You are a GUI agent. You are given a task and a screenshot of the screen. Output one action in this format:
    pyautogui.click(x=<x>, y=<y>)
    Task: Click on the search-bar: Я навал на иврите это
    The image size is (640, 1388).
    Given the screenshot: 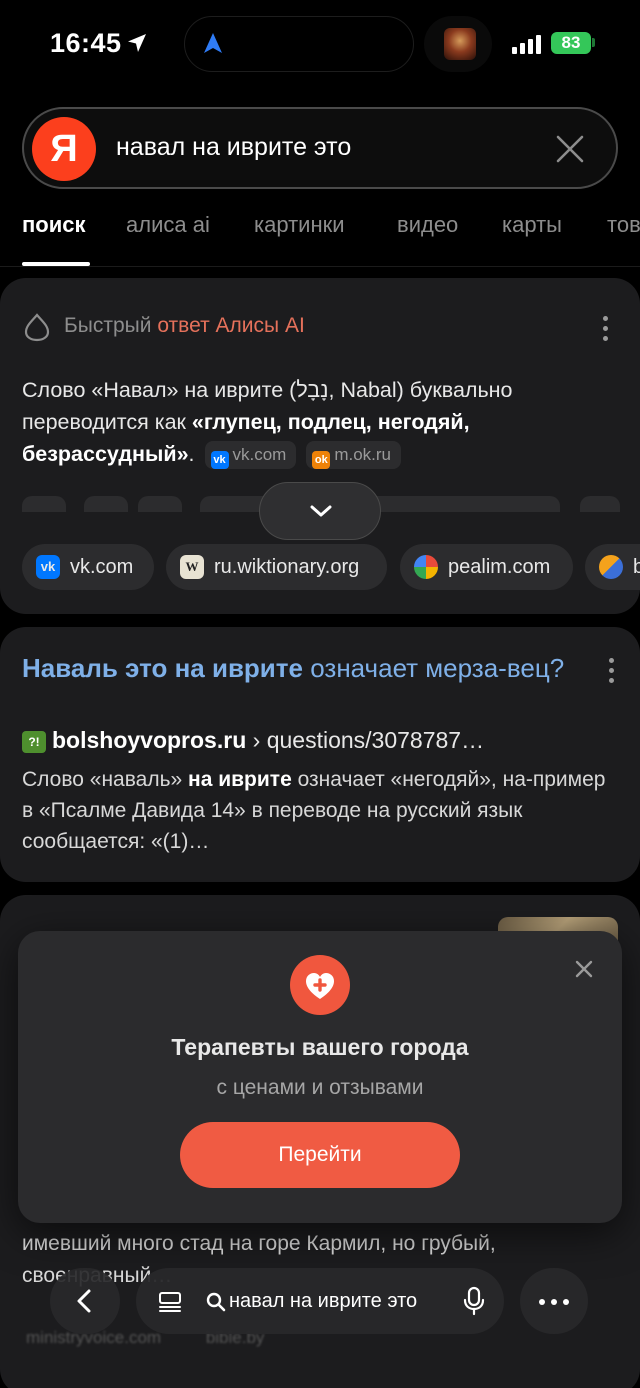 What is the action you would take?
    pyautogui.click(x=320, y=148)
    